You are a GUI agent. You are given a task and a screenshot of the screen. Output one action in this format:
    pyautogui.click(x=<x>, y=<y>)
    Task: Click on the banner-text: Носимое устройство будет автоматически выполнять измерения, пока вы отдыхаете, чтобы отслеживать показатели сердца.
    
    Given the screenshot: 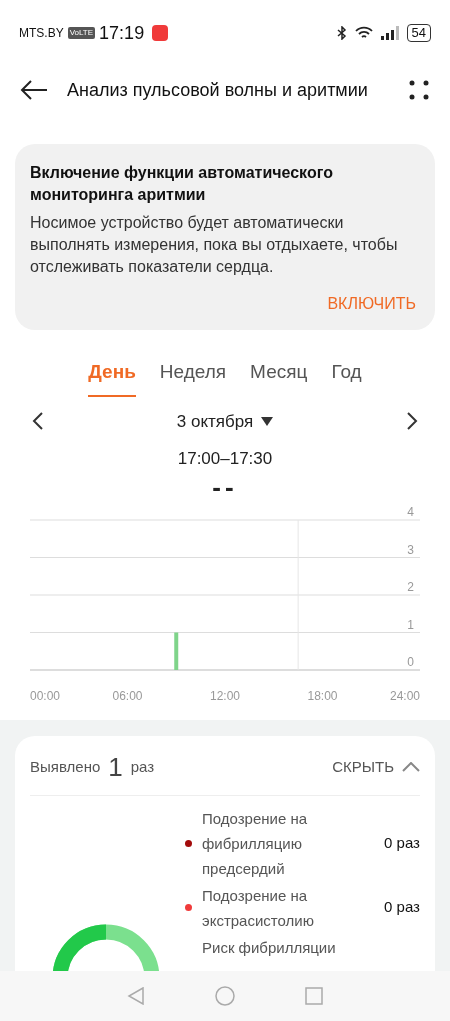 What is the action you would take?
    pyautogui.click(x=214, y=245)
    